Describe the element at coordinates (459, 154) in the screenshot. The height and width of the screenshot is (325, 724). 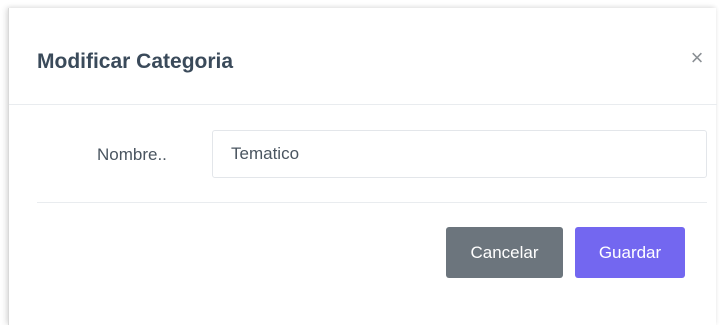
I see `name-input` at that location.